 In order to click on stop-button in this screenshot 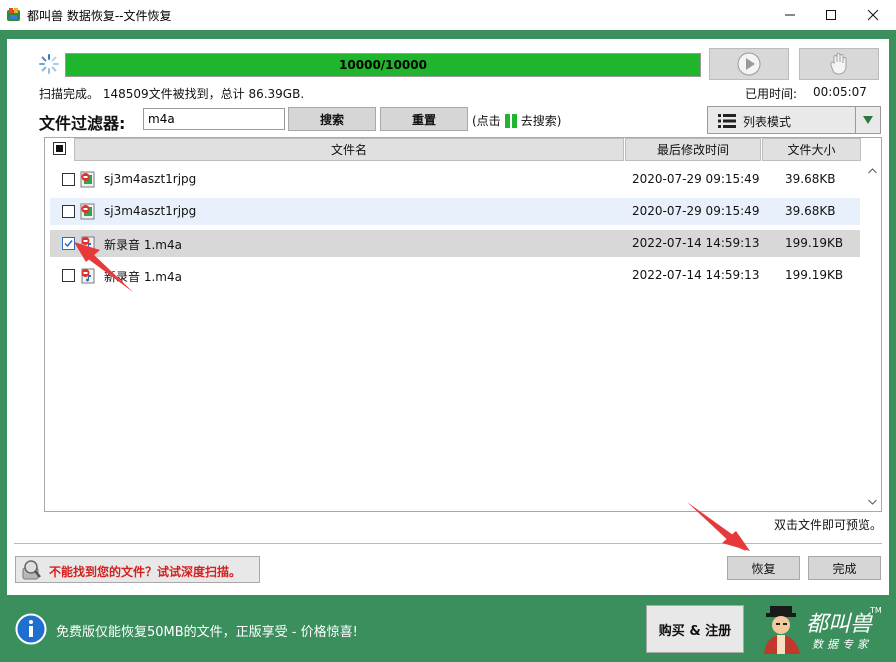, I will do `click(839, 64)`.